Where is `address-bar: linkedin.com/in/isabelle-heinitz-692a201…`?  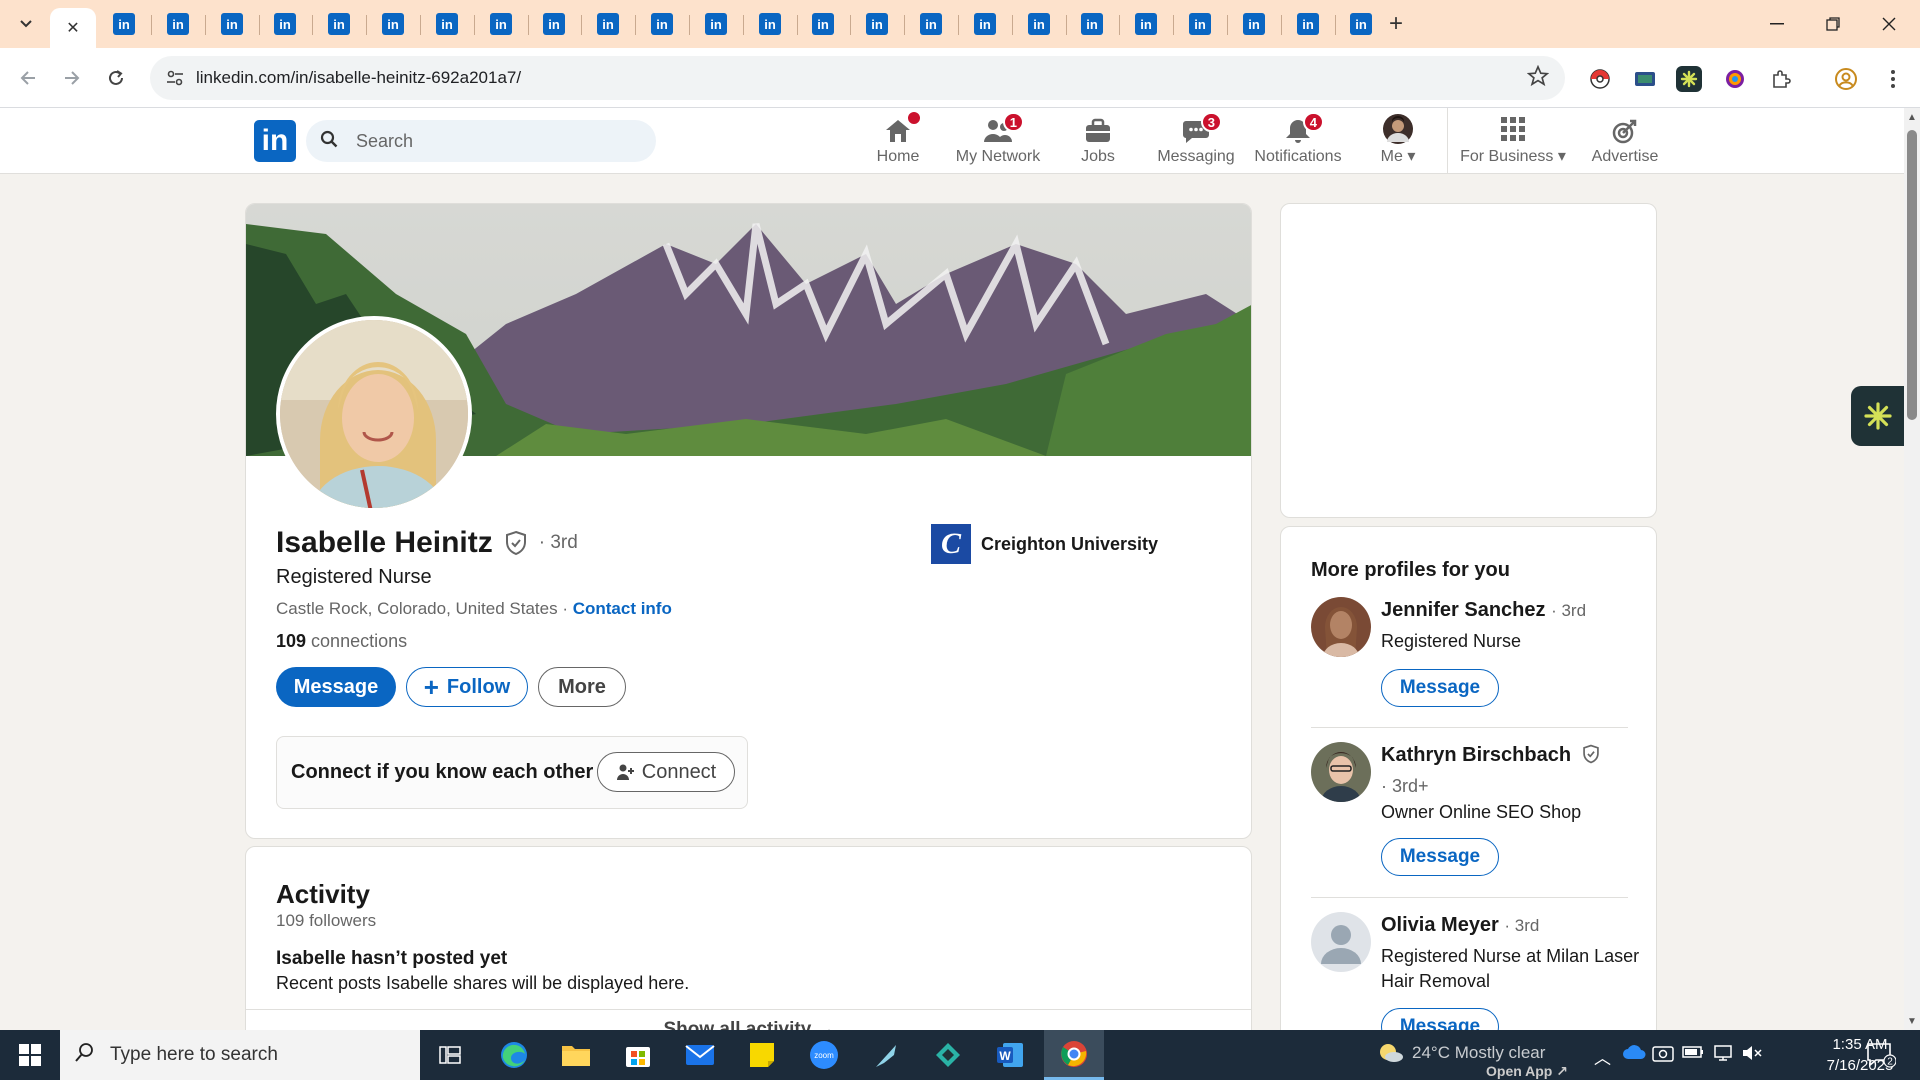
address-bar: linkedin.com/in/isabelle-heinitz-692a201… is located at coordinates (857, 78).